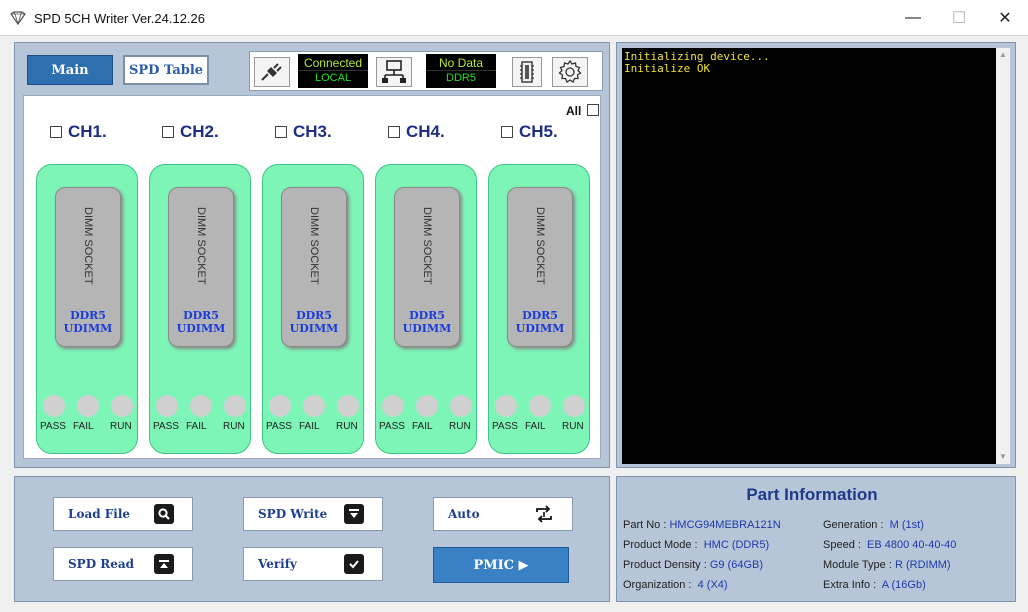  I want to click on product-density-row: Product Density : G9 (64GB), so click(693, 565).